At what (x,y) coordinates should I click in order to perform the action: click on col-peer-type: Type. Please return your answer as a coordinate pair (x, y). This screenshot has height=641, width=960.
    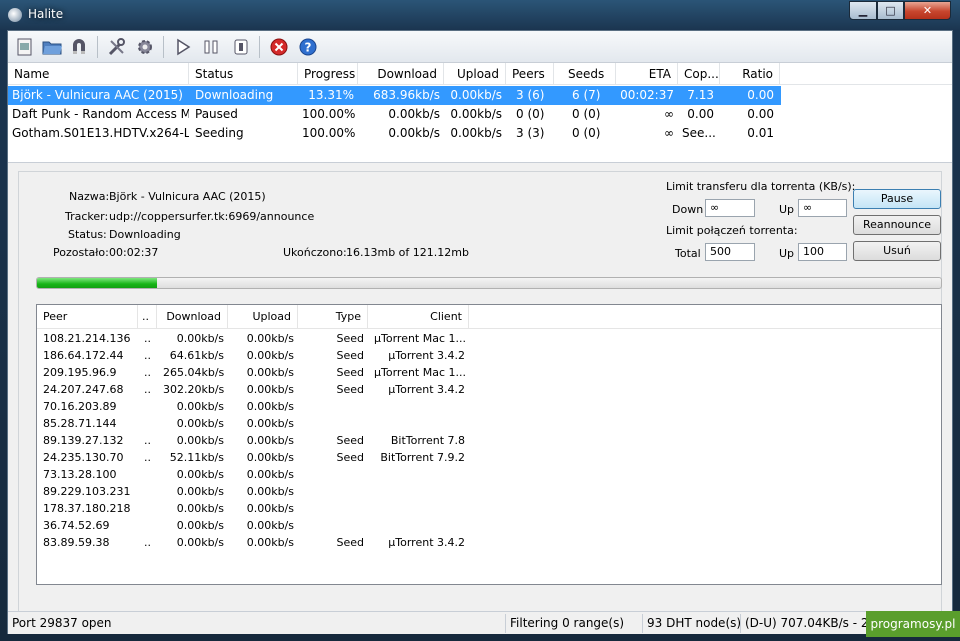
    Looking at the image, I should click on (333, 317).